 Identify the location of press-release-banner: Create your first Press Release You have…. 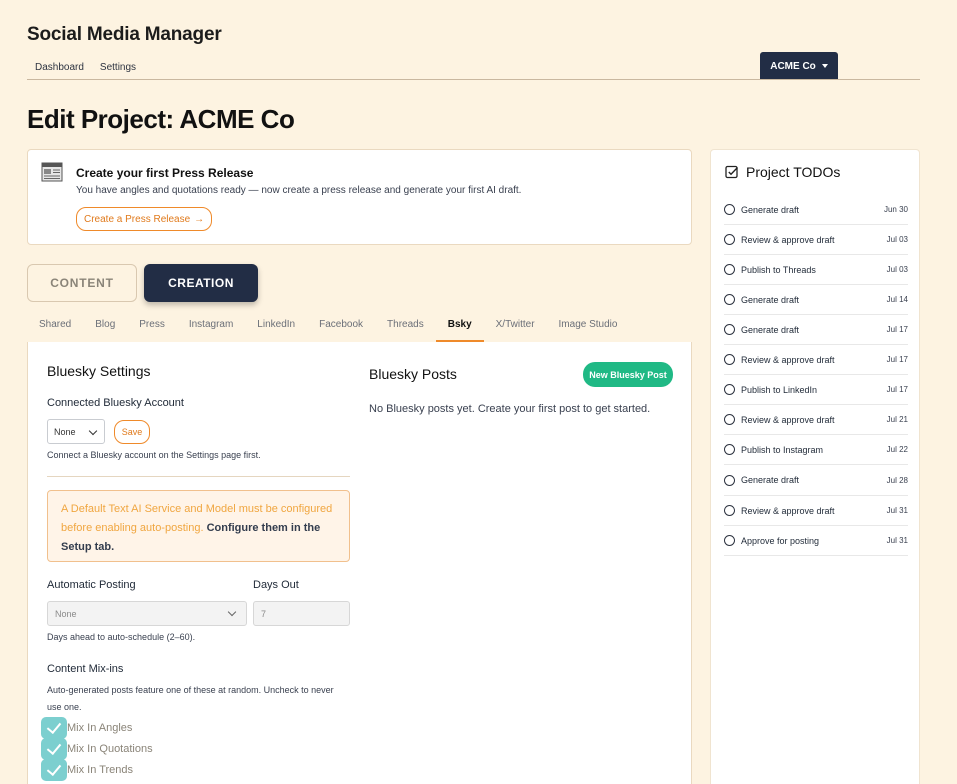
(359, 197).